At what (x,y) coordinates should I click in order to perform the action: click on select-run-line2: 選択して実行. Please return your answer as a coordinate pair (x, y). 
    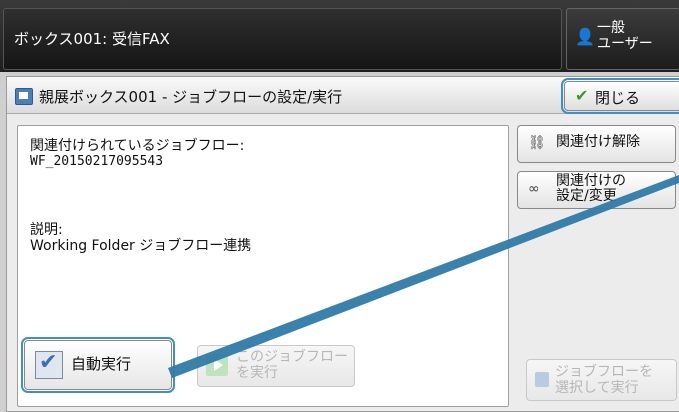
    Looking at the image, I should click on (597, 388).